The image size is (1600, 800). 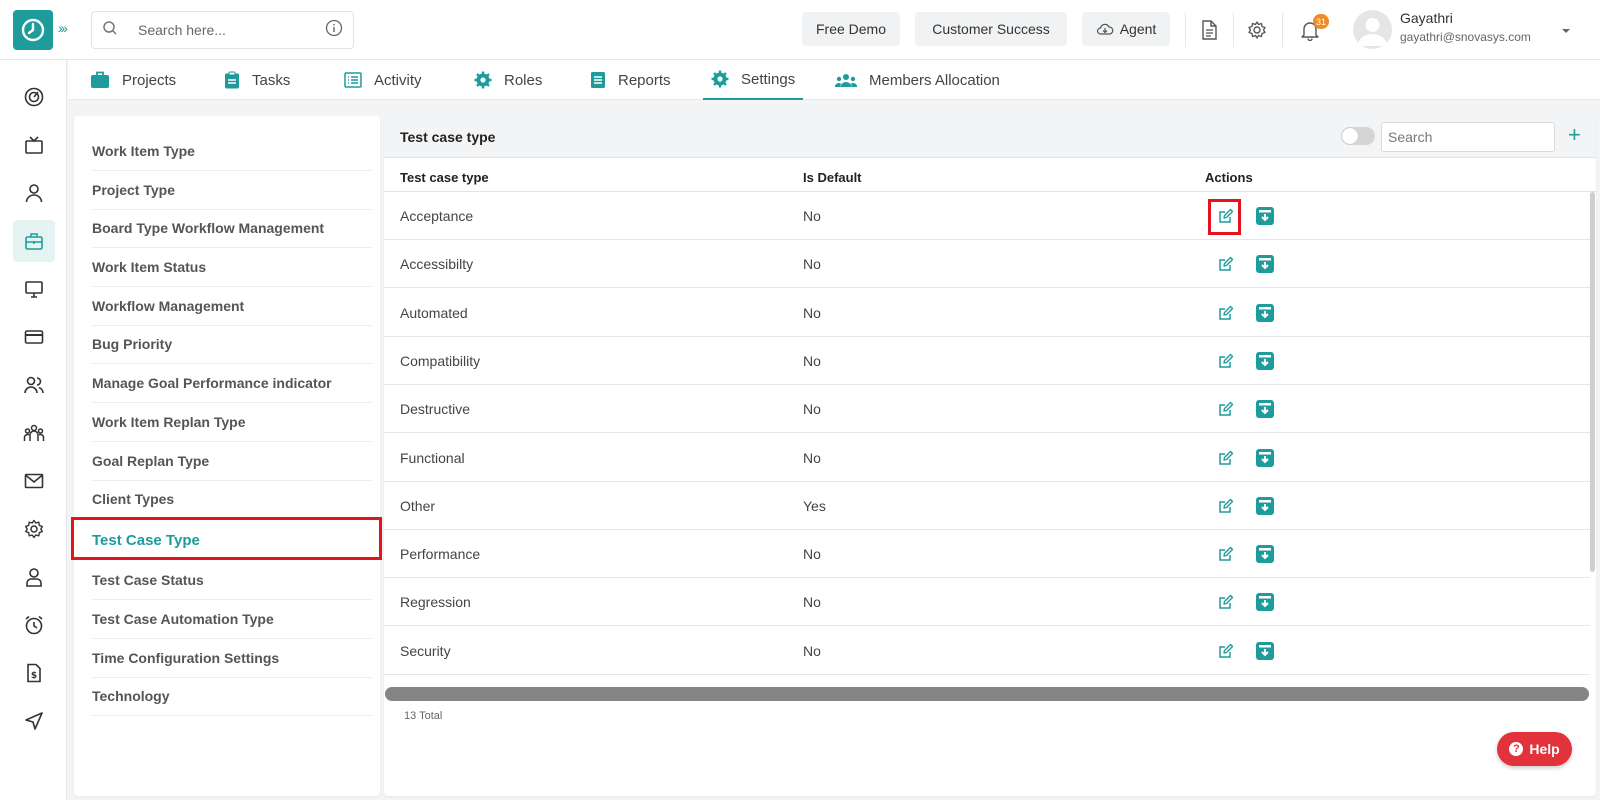 I want to click on tv-icon, so click(x=34, y=145).